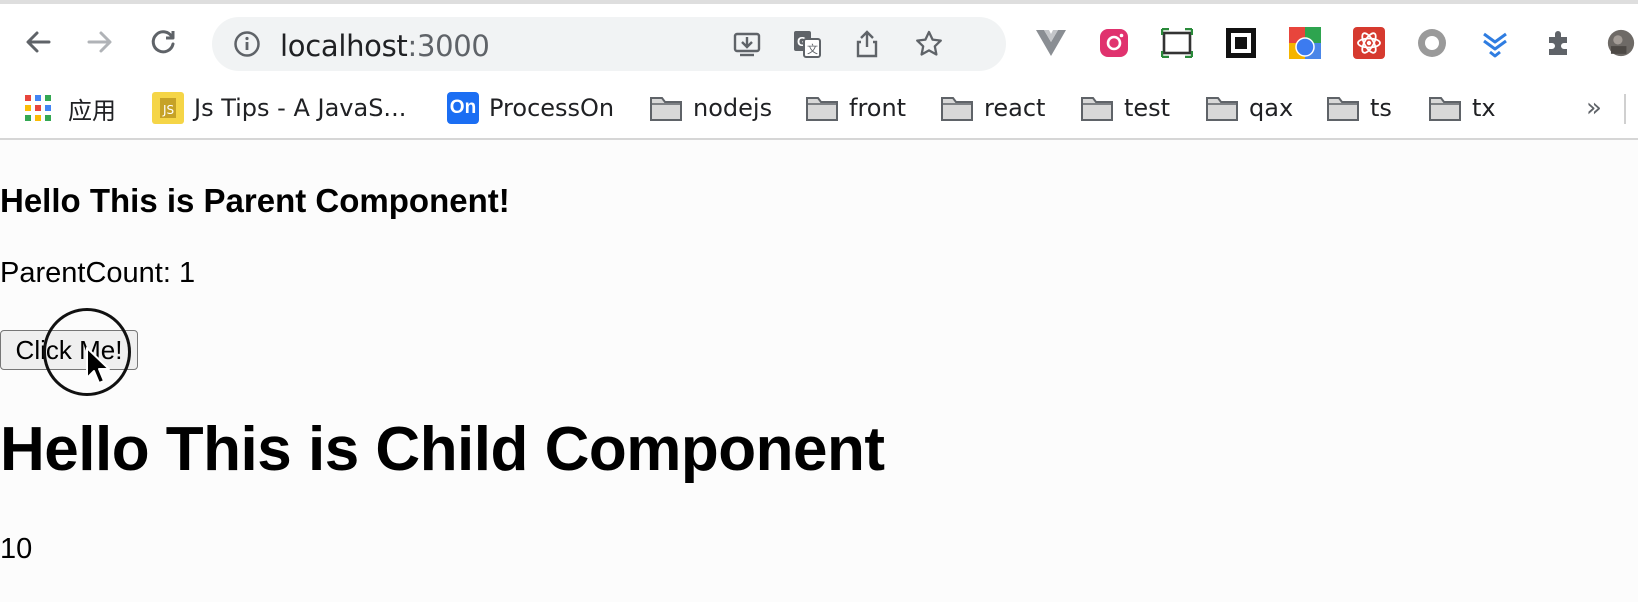  Describe the element at coordinates (1305, 43) in the screenshot. I see `color-picker-icon` at that location.